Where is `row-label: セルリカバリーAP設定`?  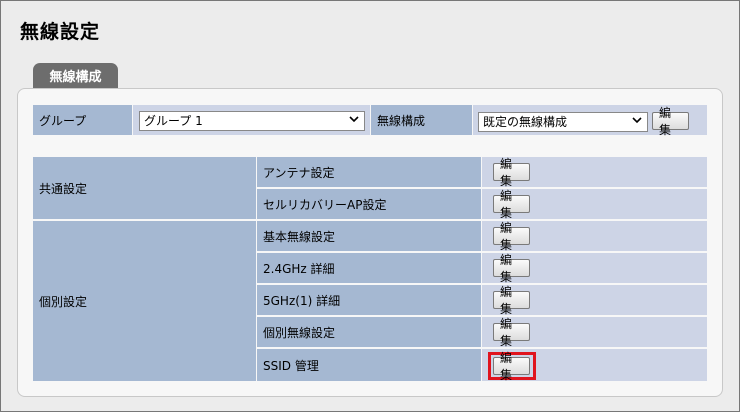
row-label: セルリカバリーAP設定 is located at coordinates (369, 204).